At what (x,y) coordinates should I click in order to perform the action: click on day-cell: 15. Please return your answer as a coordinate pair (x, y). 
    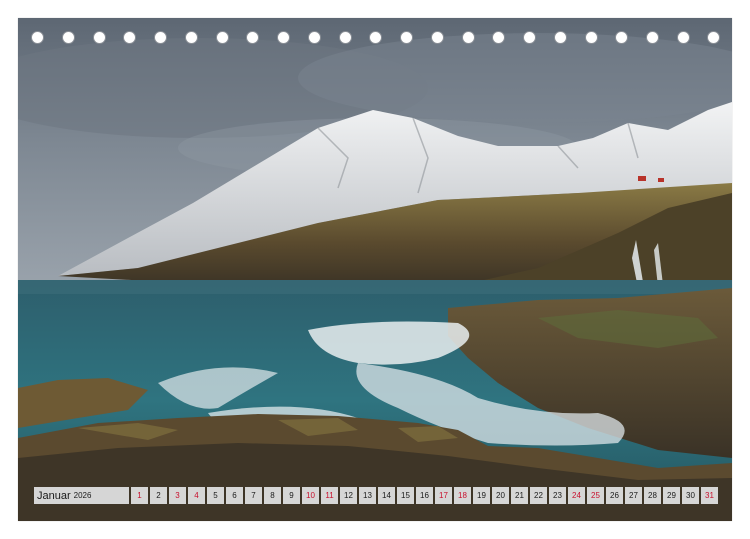
    Looking at the image, I should click on (405, 495).